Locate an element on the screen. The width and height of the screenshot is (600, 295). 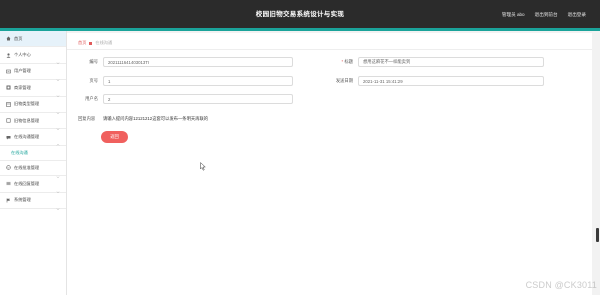
number-field: 编号 2021111641403013TI is located at coordinates (185, 62).